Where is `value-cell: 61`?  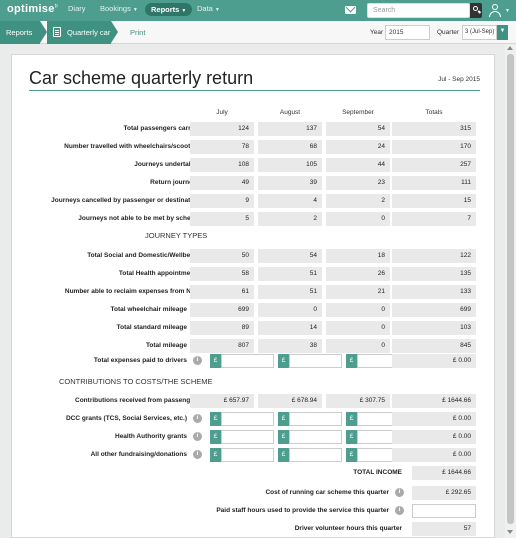
value-cell: 61 is located at coordinates (222, 292).